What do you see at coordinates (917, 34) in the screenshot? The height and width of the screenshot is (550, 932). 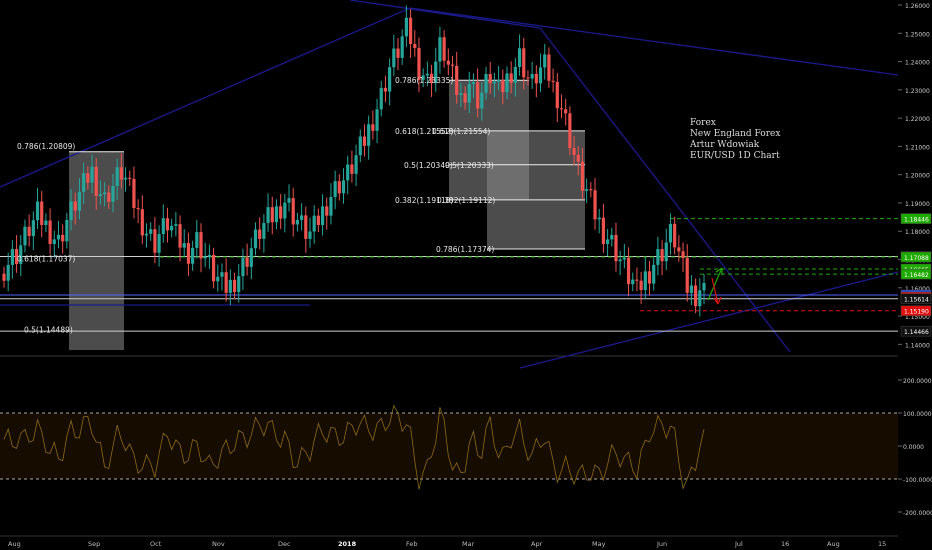 I see `price-tick-label: 1.25000` at bounding box center [917, 34].